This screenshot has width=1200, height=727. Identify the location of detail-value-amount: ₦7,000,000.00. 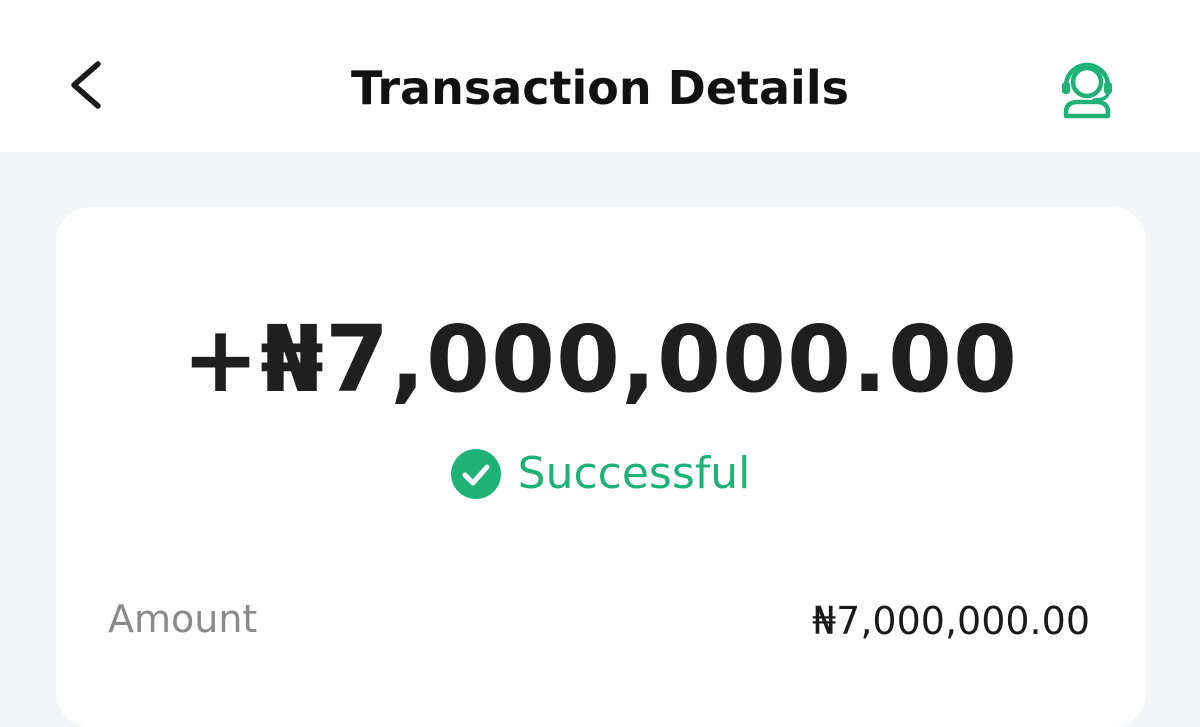
(950, 621).